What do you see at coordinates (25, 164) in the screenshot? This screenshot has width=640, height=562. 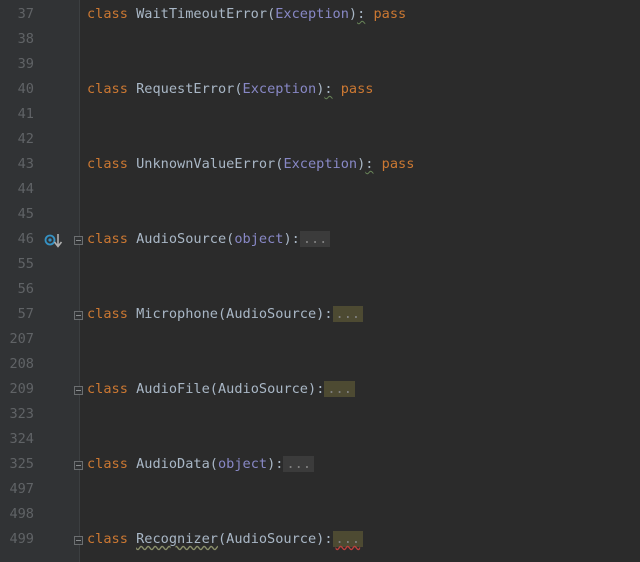 I see `line-number: 43` at bounding box center [25, 164].